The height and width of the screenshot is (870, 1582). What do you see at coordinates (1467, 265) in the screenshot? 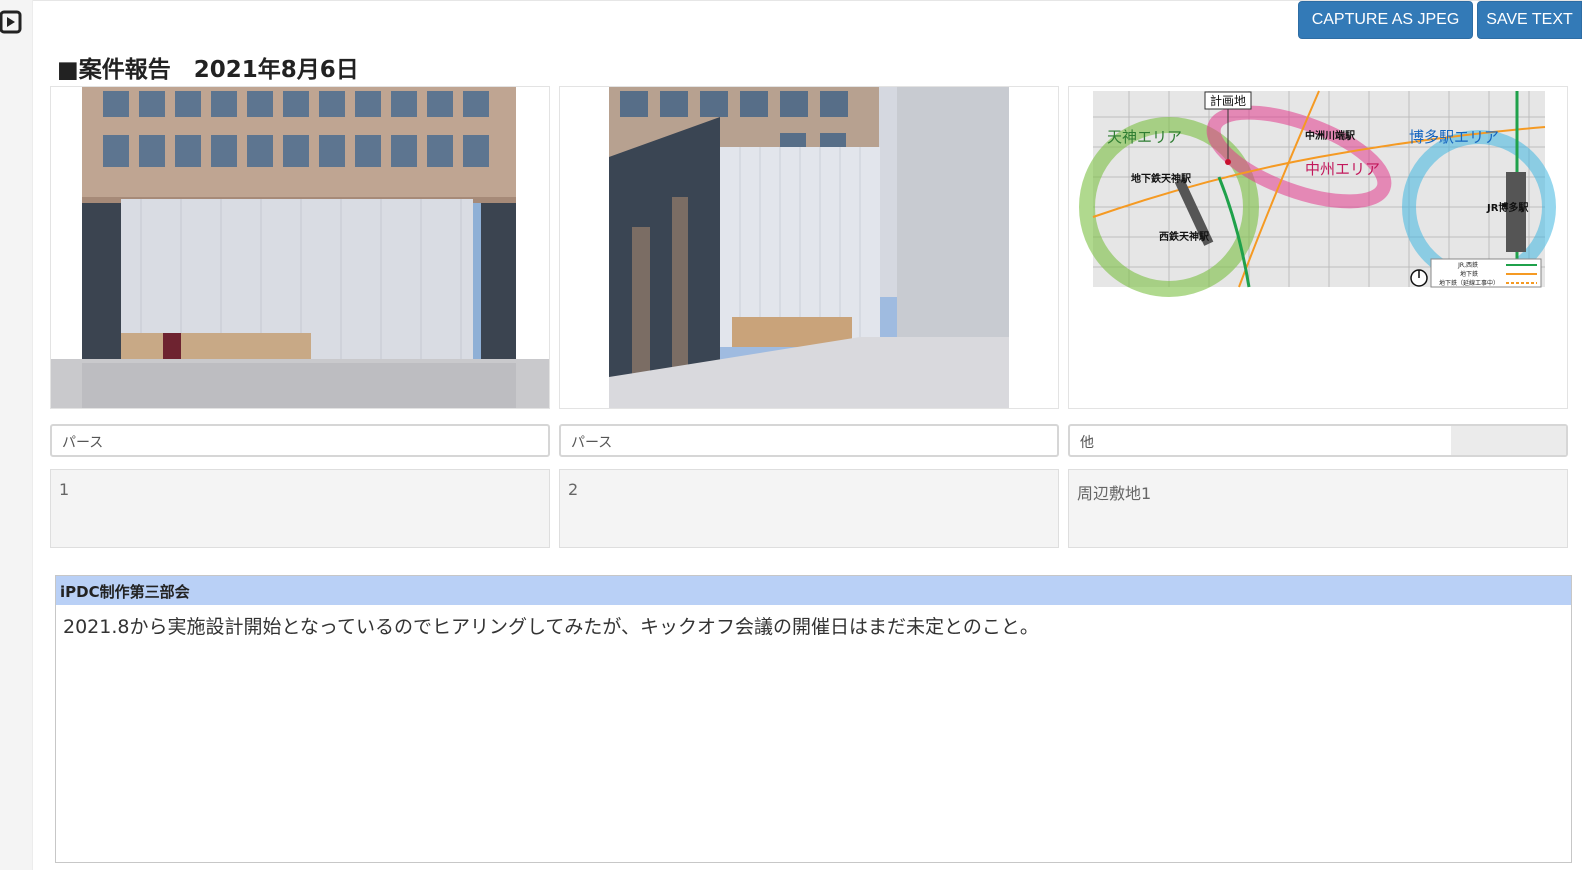
I see `legend-jr: JR,西鉄` at bounding box center [1467, 265].